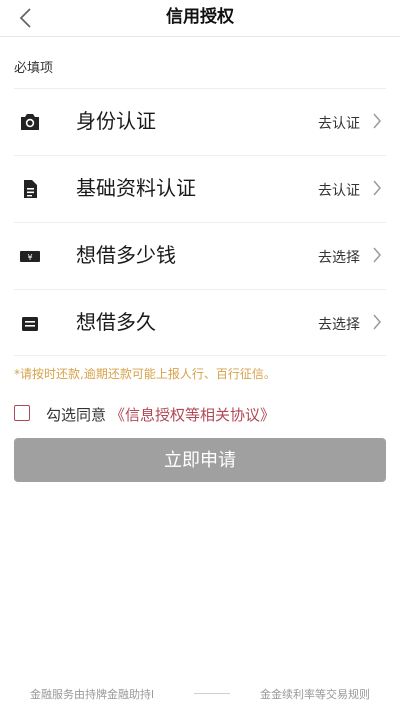  What do you see at coordinates (200, 322) in the screenshot?
I see `loan-duration-row: 想借多久 去选择` at bounding box center [200, 322].